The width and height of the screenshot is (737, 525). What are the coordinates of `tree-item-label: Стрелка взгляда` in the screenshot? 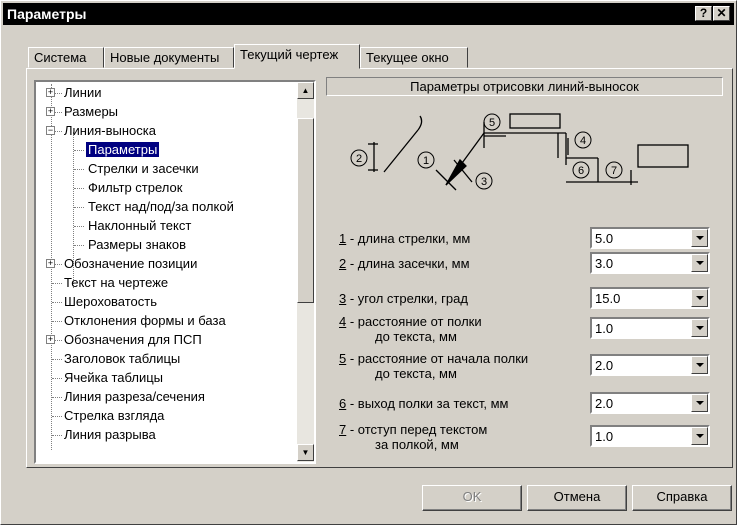 It's located at (114, 415).